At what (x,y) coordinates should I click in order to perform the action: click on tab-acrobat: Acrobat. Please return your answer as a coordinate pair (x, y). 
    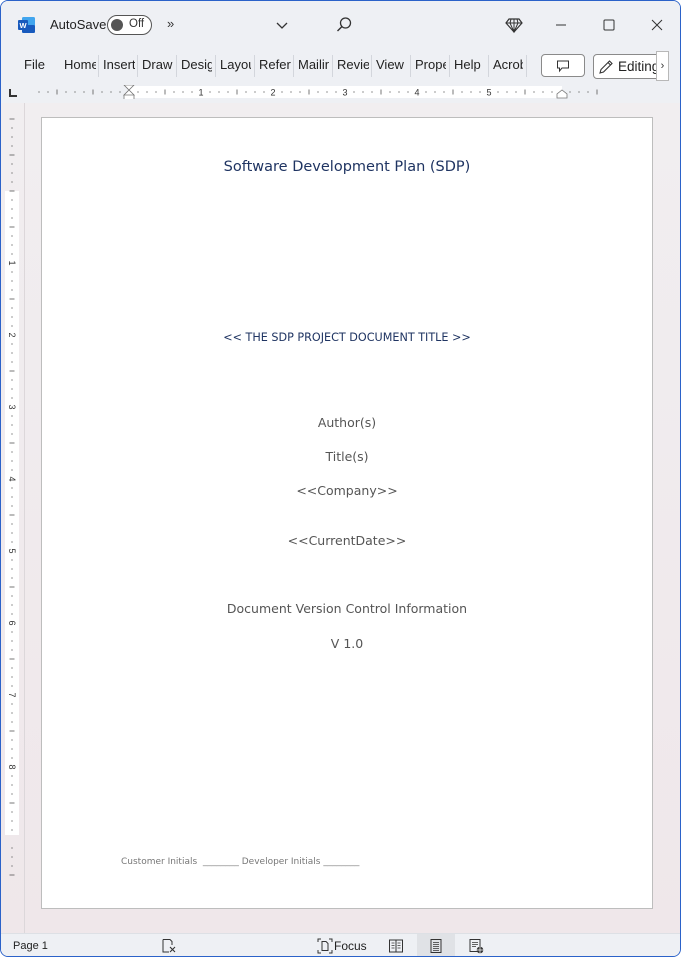
    Looking at the image, I should click on (508, 66).